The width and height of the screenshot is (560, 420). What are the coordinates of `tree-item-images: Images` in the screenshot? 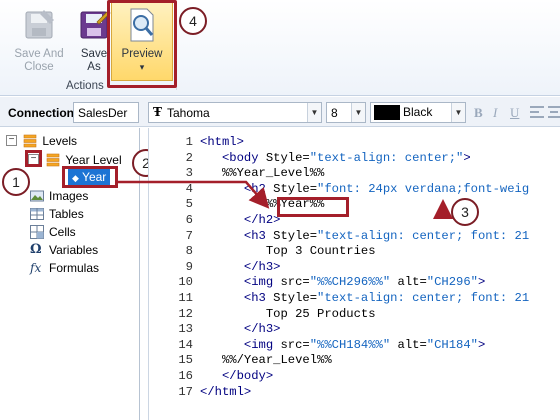 It's located at (59, 197).